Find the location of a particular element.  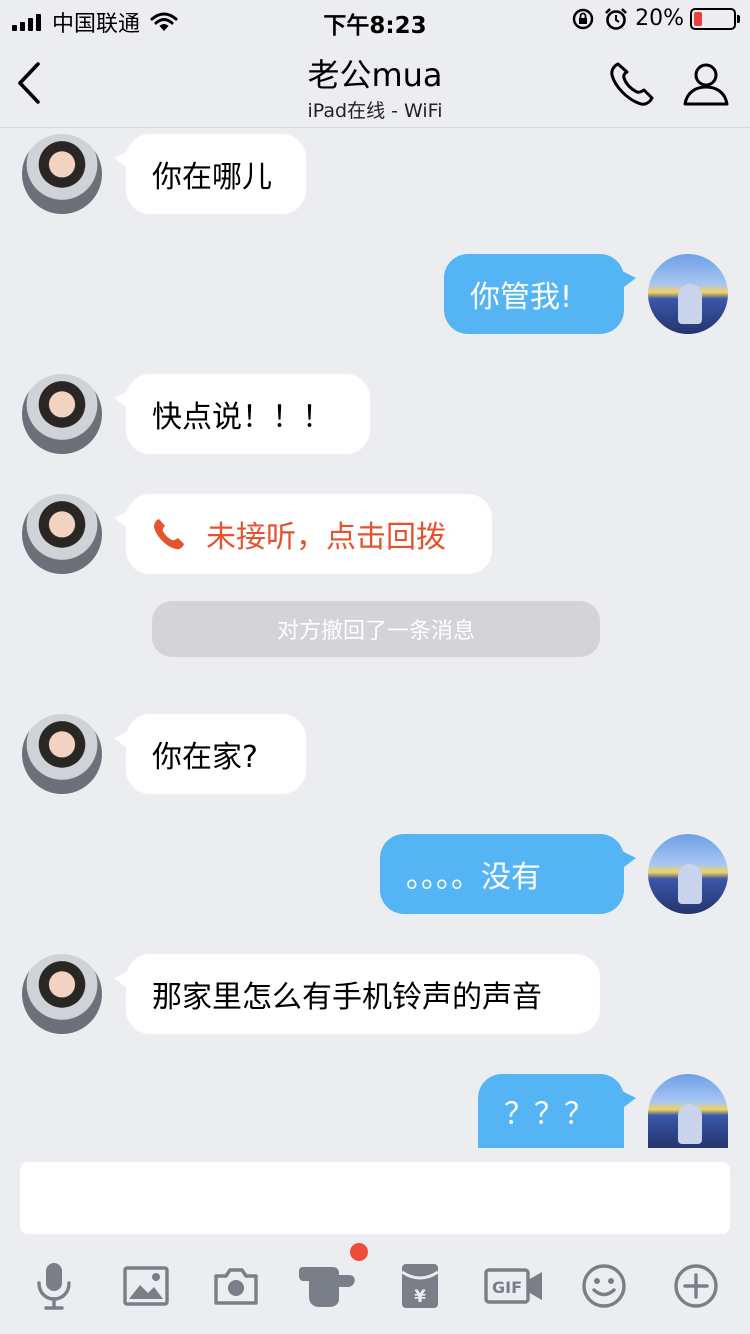

missed-call-bubble: 未接听，点击回拨 is located at coordinates (303, 534).